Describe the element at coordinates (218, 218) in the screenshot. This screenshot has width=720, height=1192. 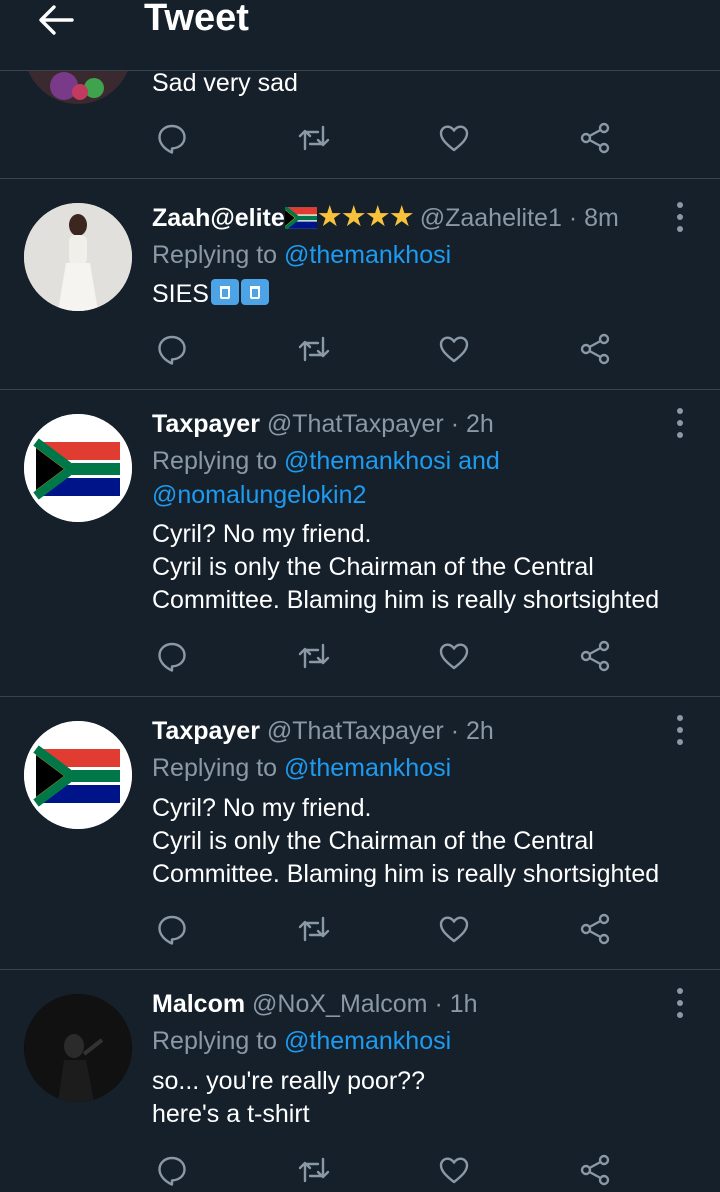
I see `author-name: Zaah@elite` at that location.